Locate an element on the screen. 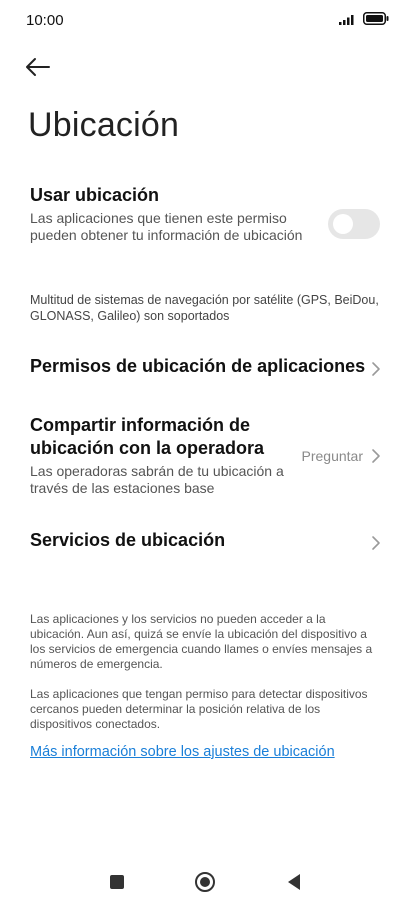  status-icons is located at coordinates (364, 21).